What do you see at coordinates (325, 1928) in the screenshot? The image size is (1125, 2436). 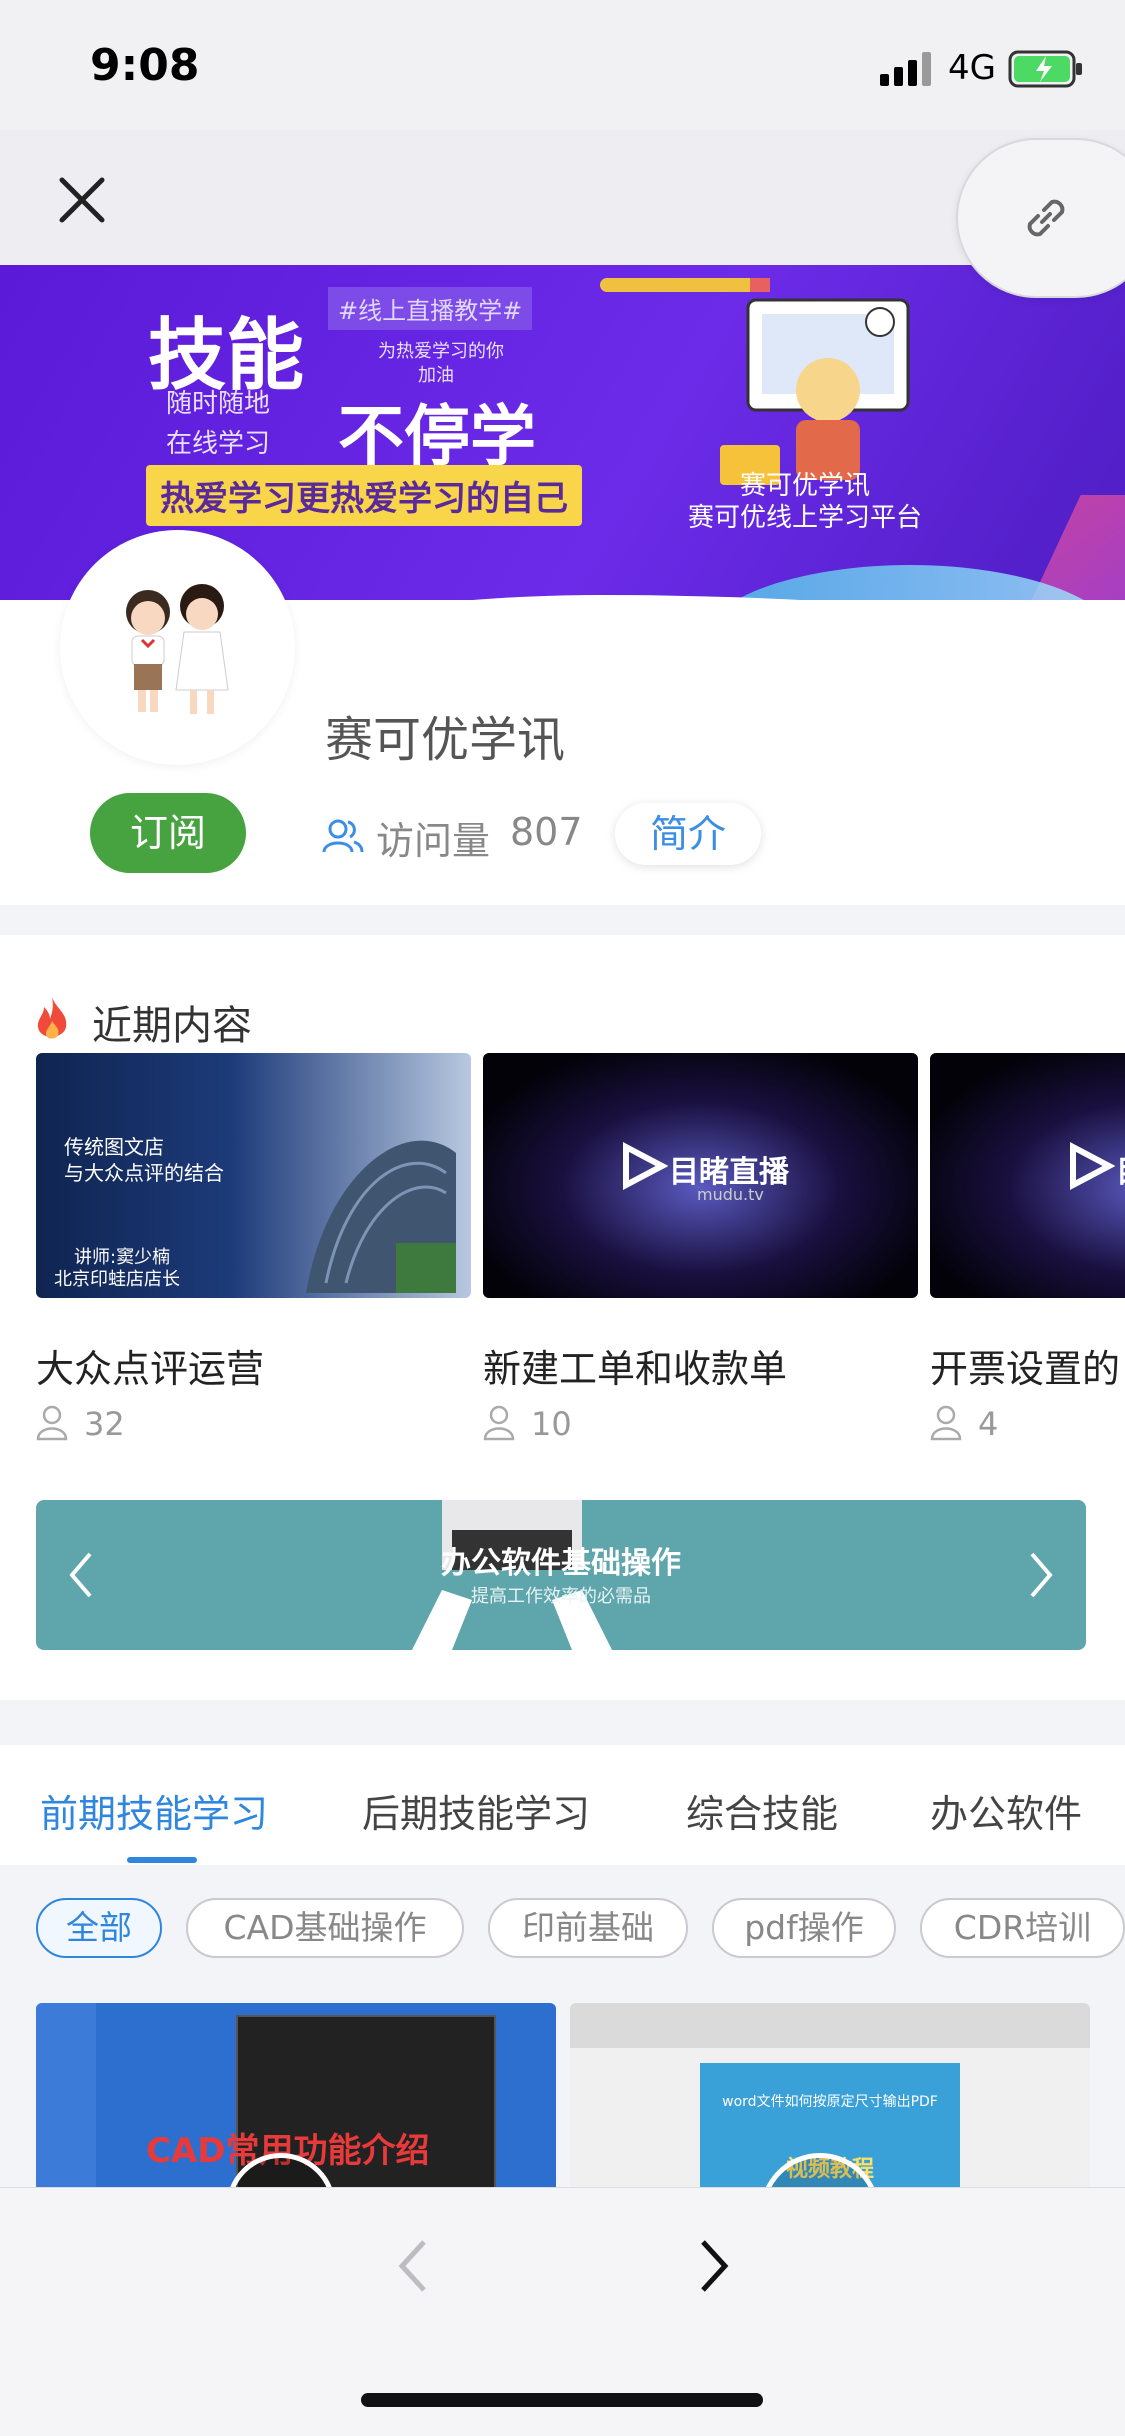 I see `chip-cad-basics: CAD基础操作` at bounding box center [325, 1928].